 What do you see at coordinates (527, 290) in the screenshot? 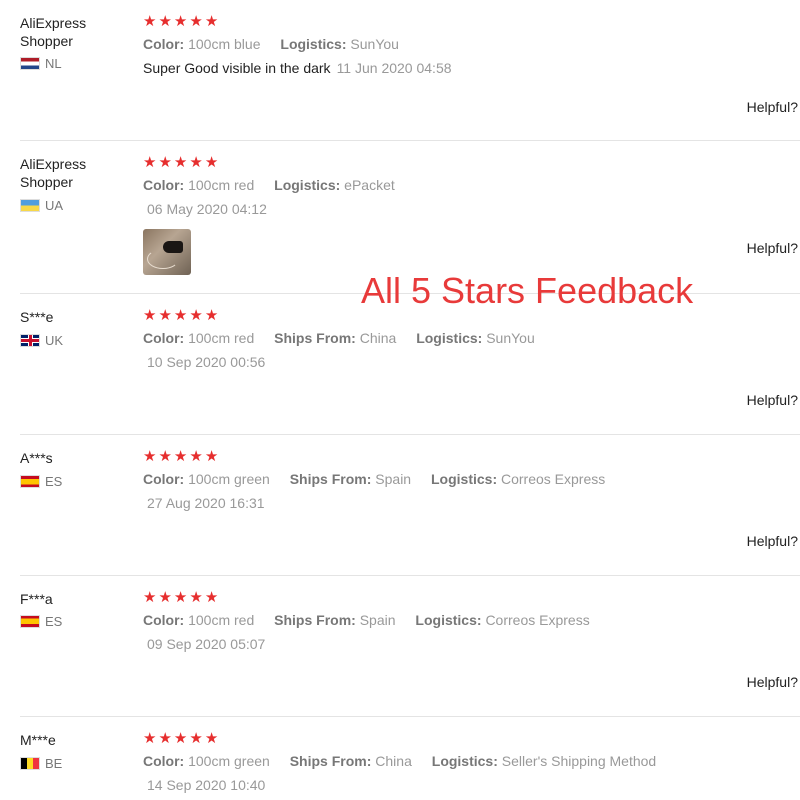
I see `overlay-caption: All 5 Stars Feedback` at bounding box center [527, 290].